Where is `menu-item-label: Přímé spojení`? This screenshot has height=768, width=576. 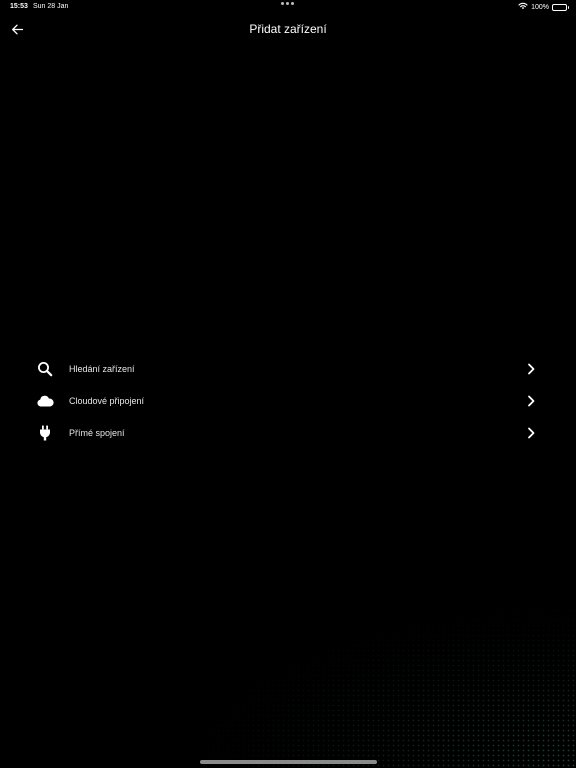 menu-item-label: Přímé spojení is located at coordinates (97, 433).